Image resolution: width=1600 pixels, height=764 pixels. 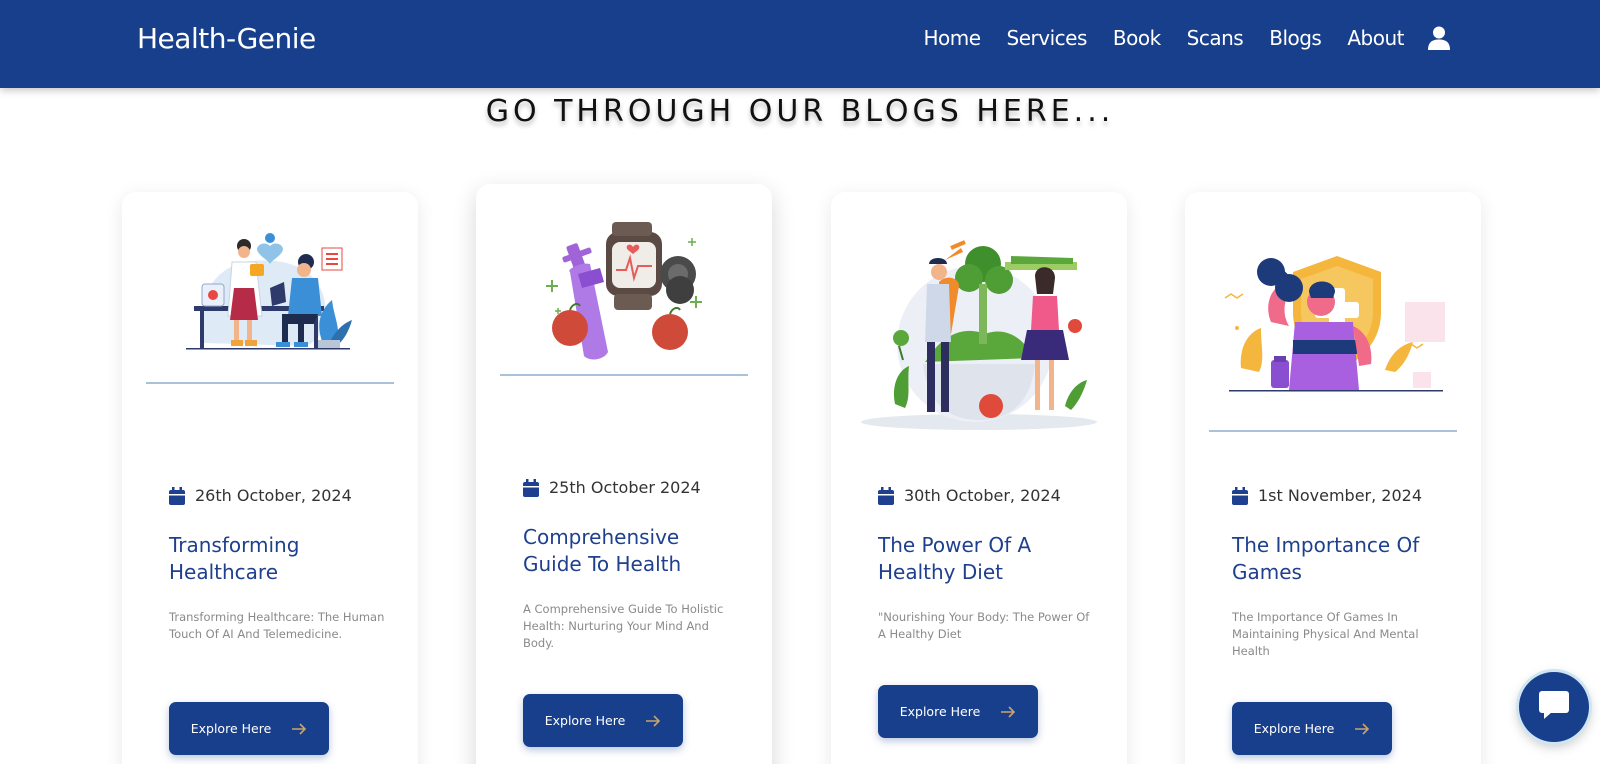 I want to click on blog-date: 30th October, 2024, so click(x=969, y=495).